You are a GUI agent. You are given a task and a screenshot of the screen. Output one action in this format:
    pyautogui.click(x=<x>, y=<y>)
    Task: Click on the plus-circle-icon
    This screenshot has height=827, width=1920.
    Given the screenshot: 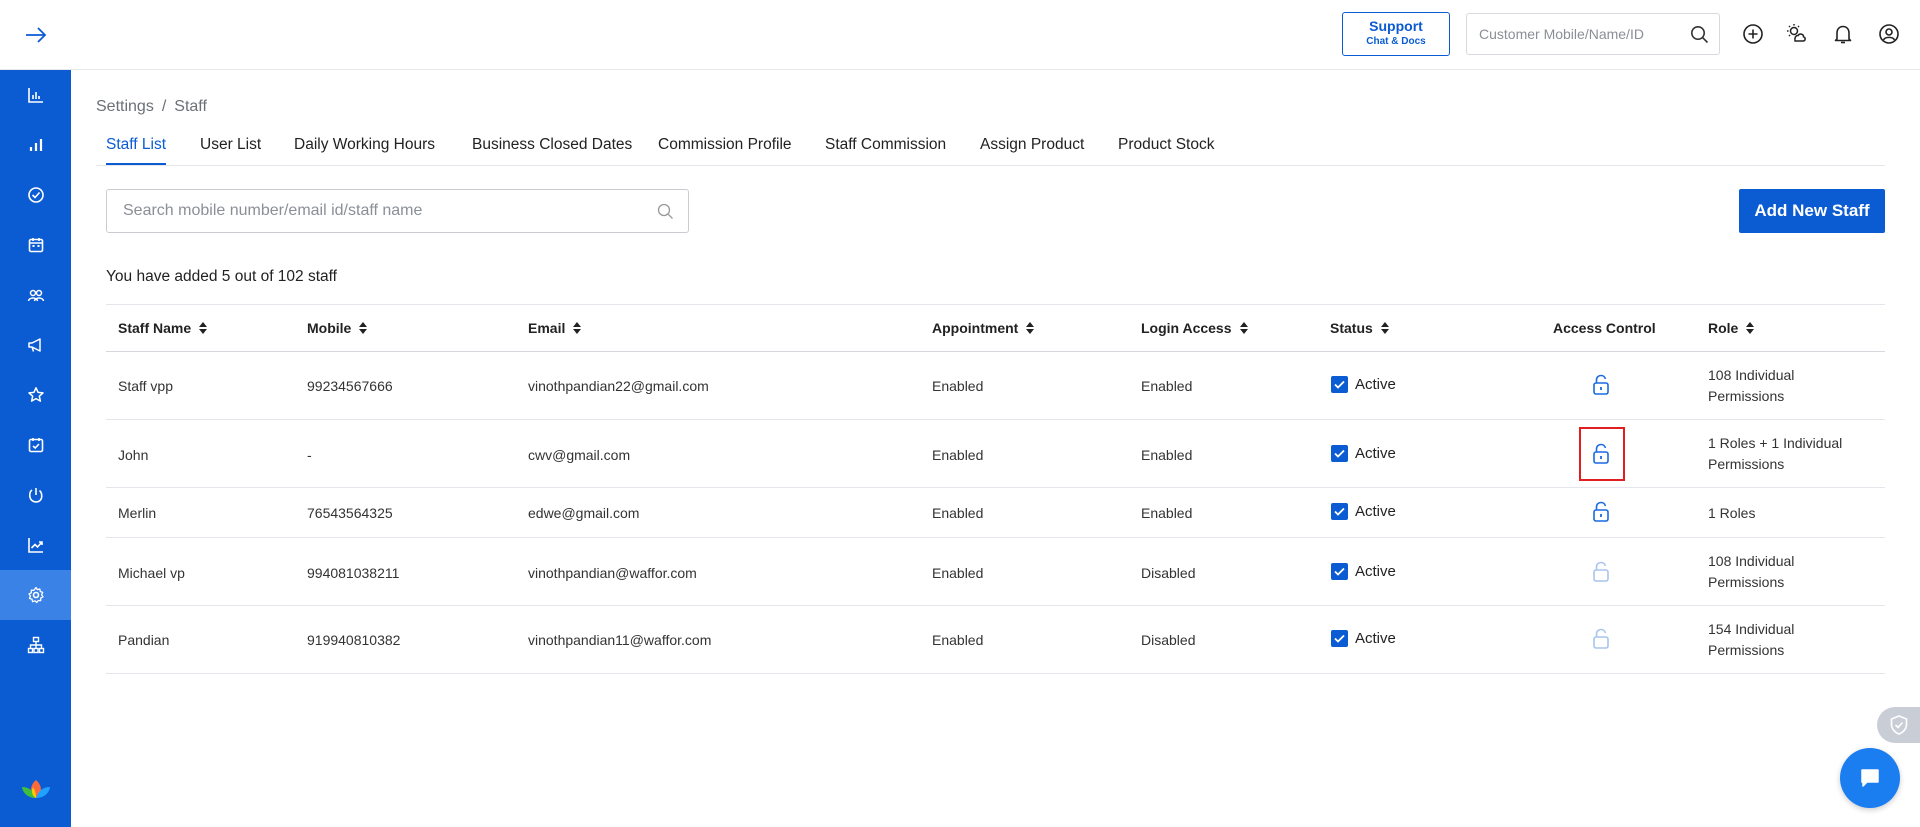 What is the action you would take?
    pyautogui.click(x=1753, y=34)
    